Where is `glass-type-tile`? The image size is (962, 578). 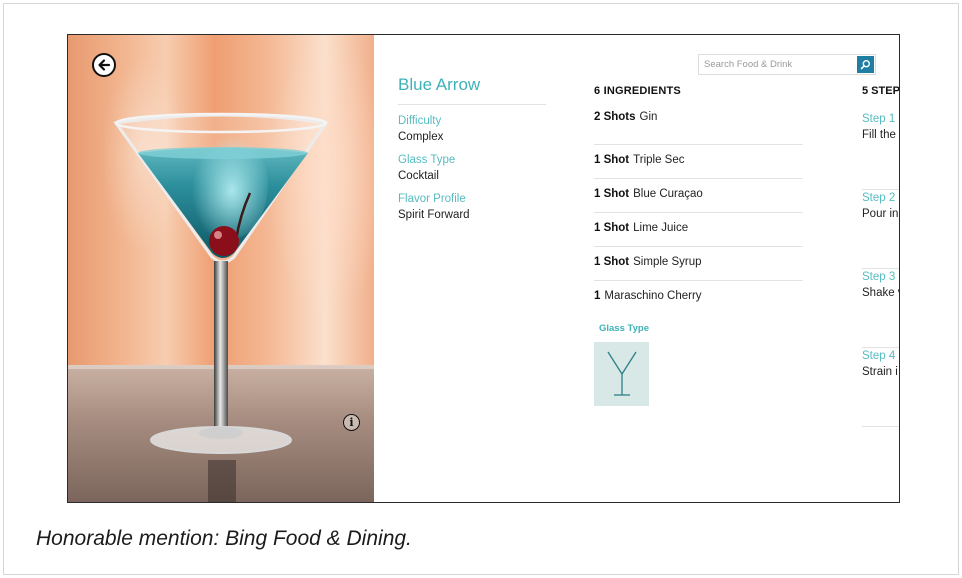 glass-type-tile is located at coordinates (621, 374).